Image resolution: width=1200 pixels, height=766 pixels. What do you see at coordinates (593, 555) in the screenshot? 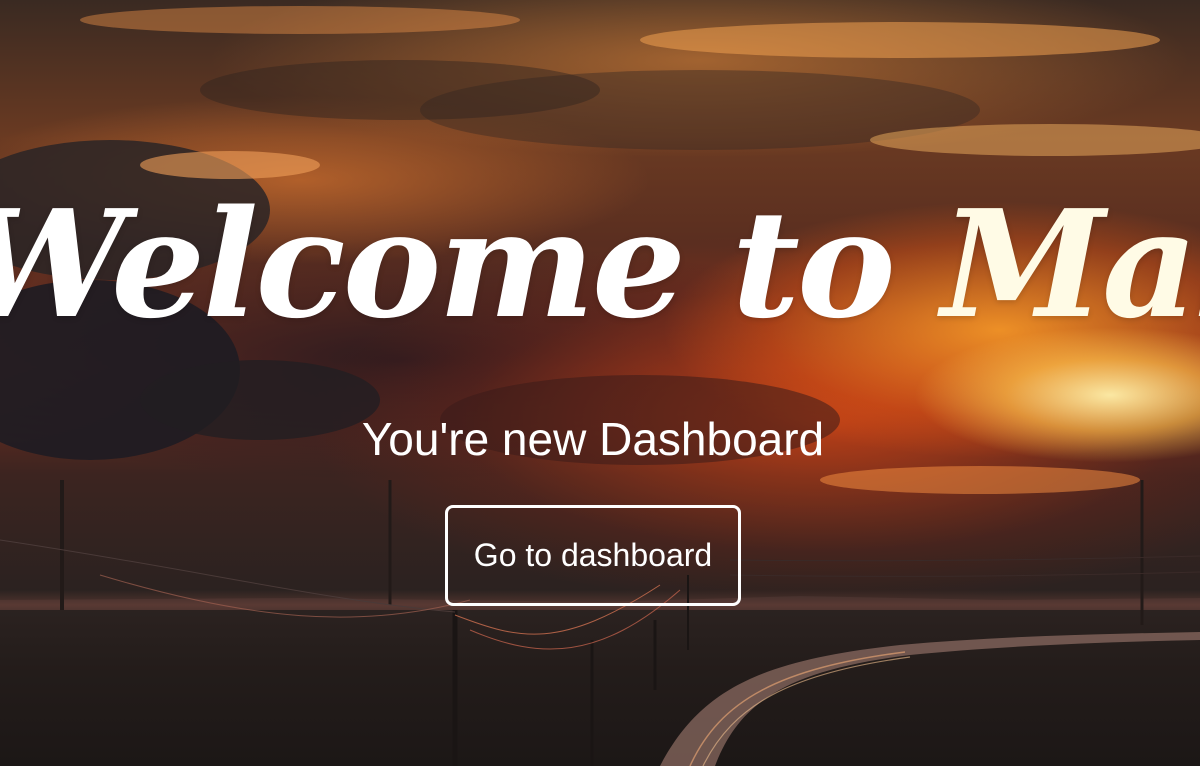
I see `go-to-dashboard-button: Go to dashboard` at bounding box center [593, 555].